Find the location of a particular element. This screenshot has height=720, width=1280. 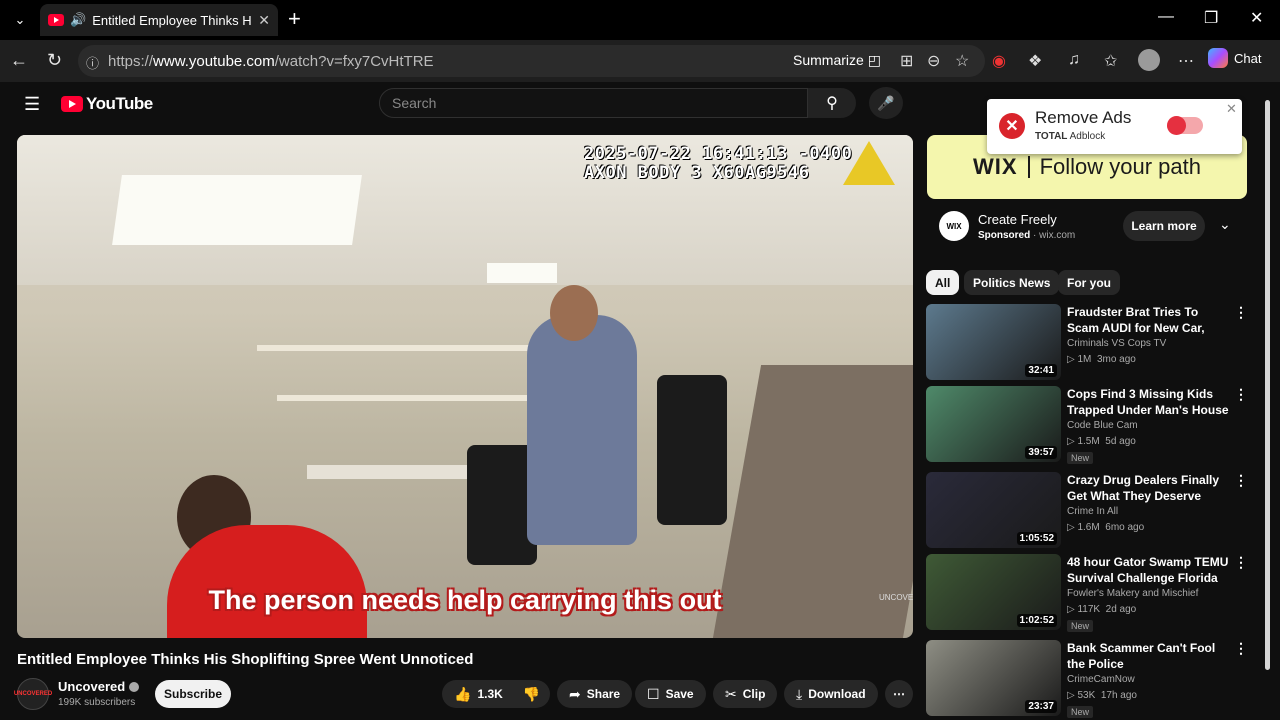

clip-button: ✂ Clip is located at coordinates (745, 694).